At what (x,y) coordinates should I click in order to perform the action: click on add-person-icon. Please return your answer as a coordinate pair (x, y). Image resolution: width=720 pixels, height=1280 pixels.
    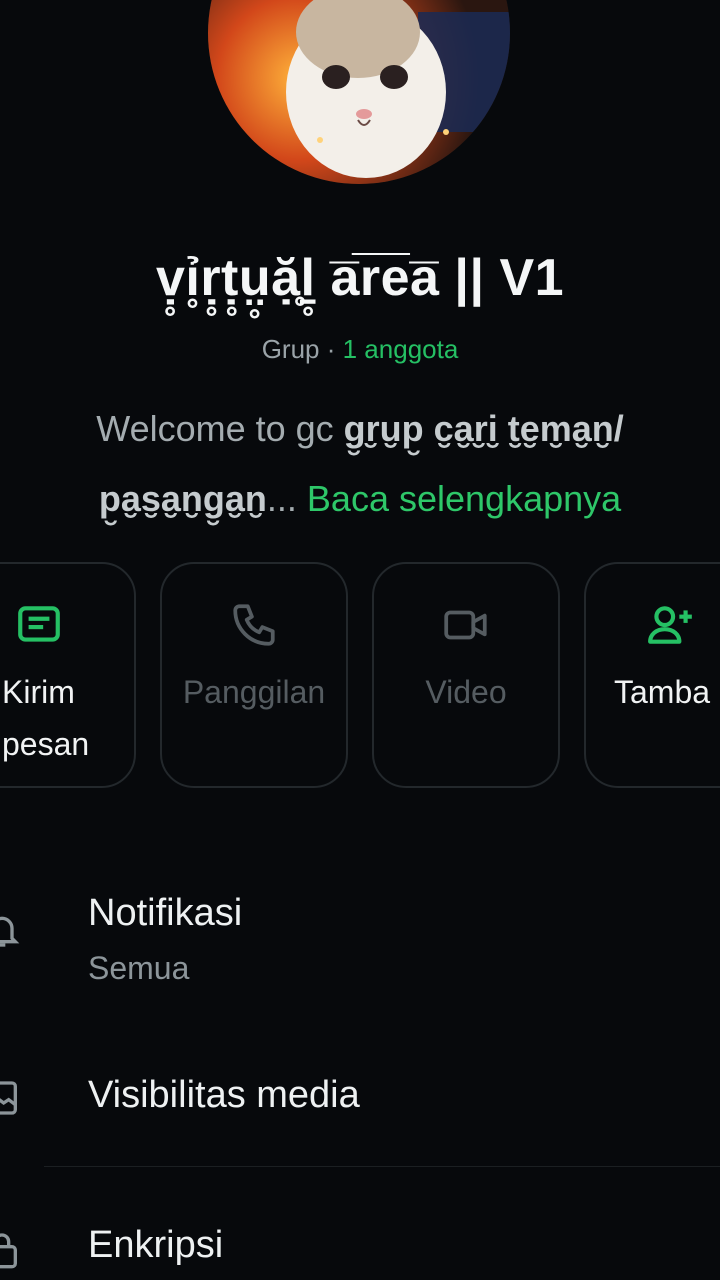
    Looking at the image, I should click on (670, 625).